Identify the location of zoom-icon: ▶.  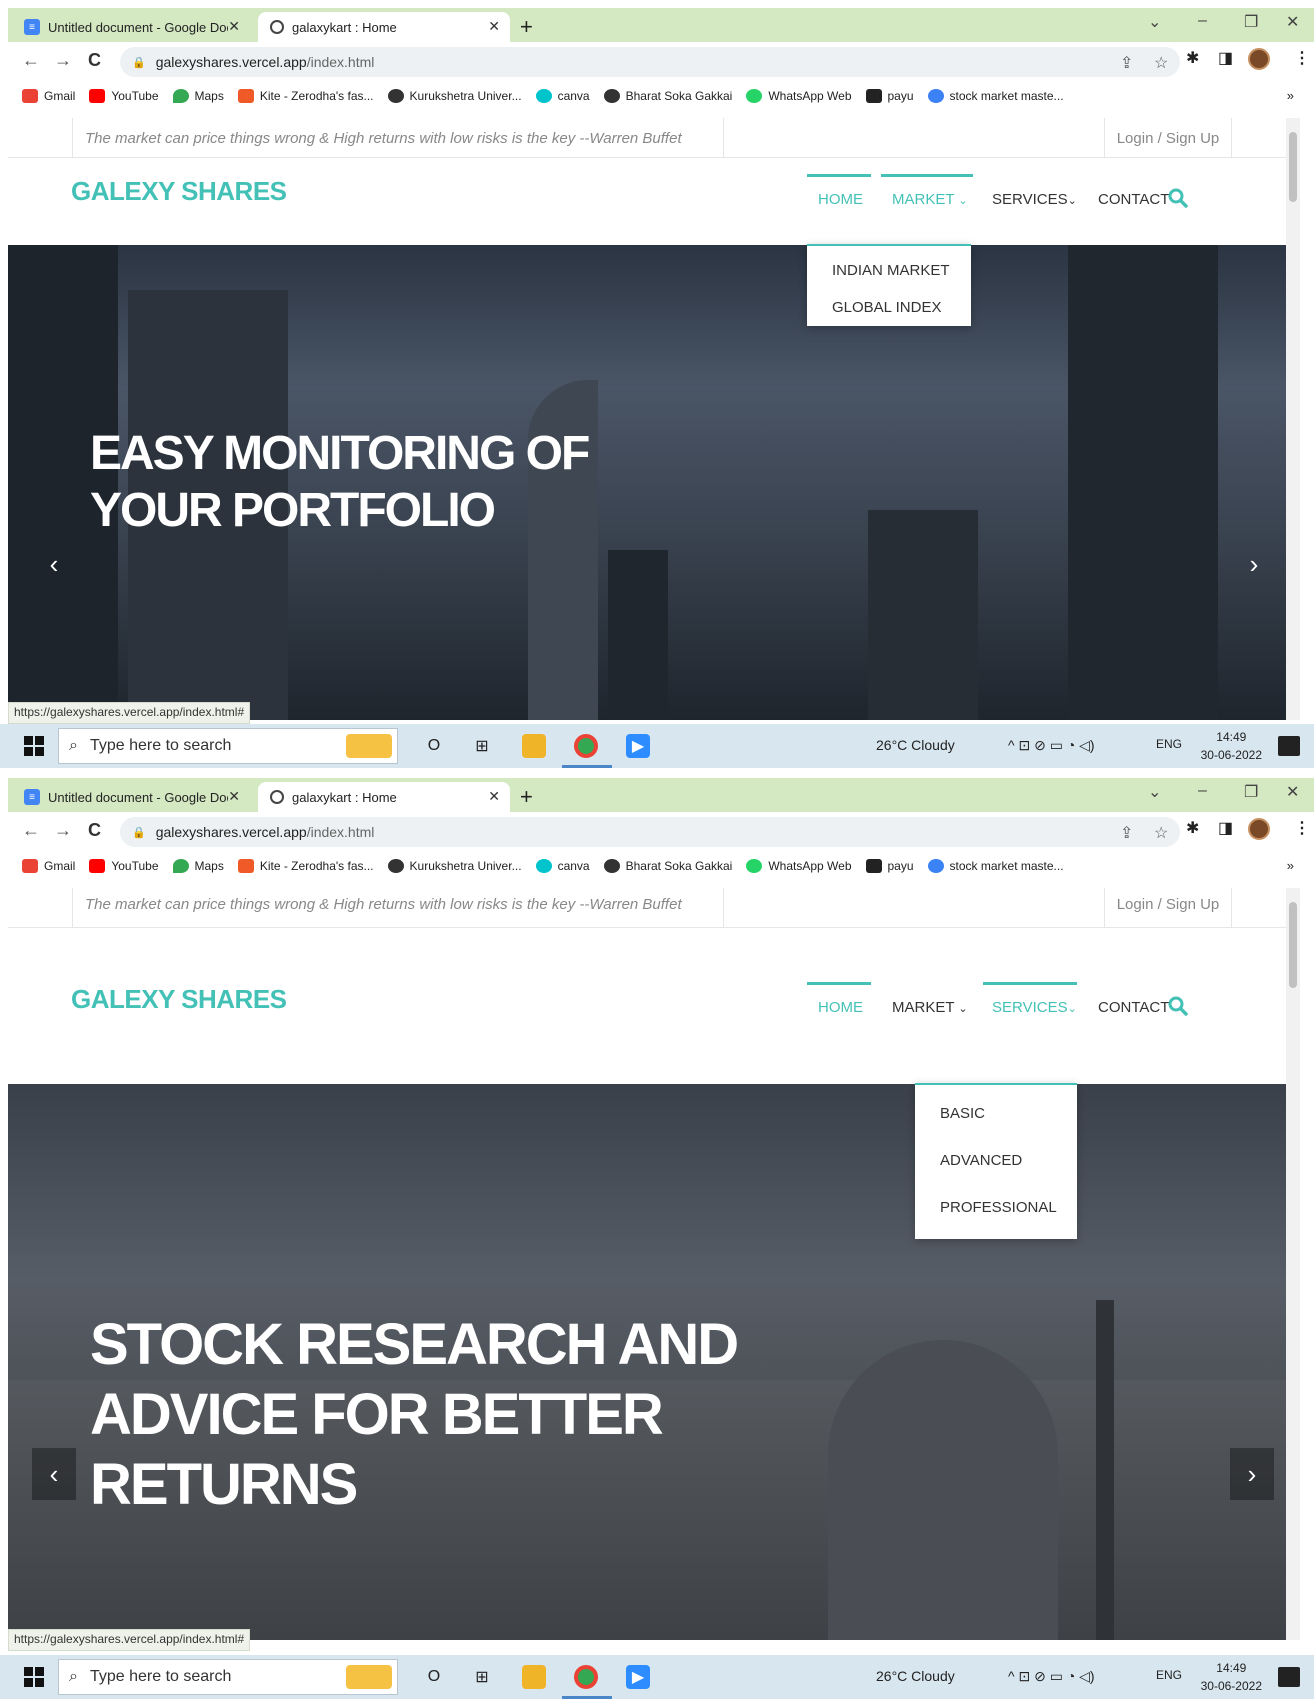
(638, 746).